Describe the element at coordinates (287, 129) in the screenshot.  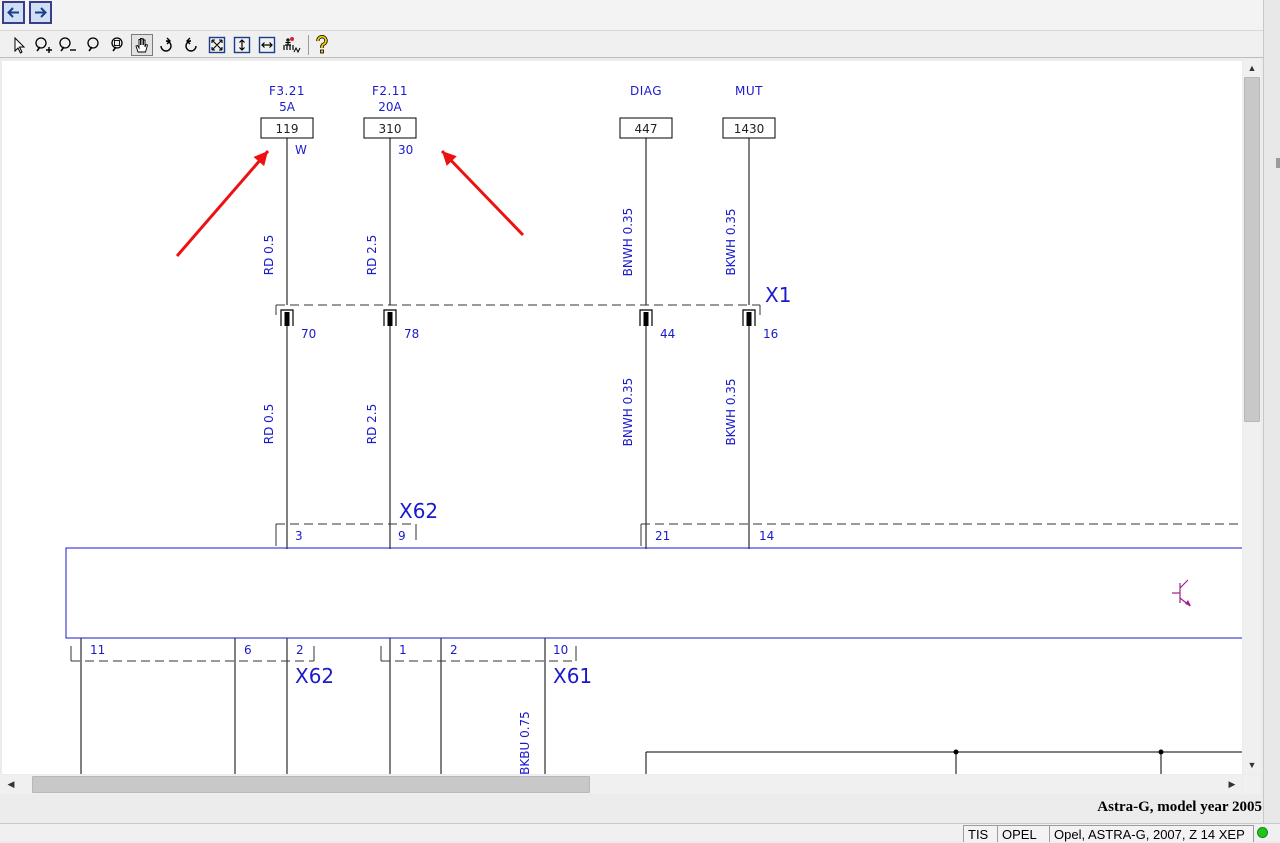
I see `circuit-number-label: 119` at that location.